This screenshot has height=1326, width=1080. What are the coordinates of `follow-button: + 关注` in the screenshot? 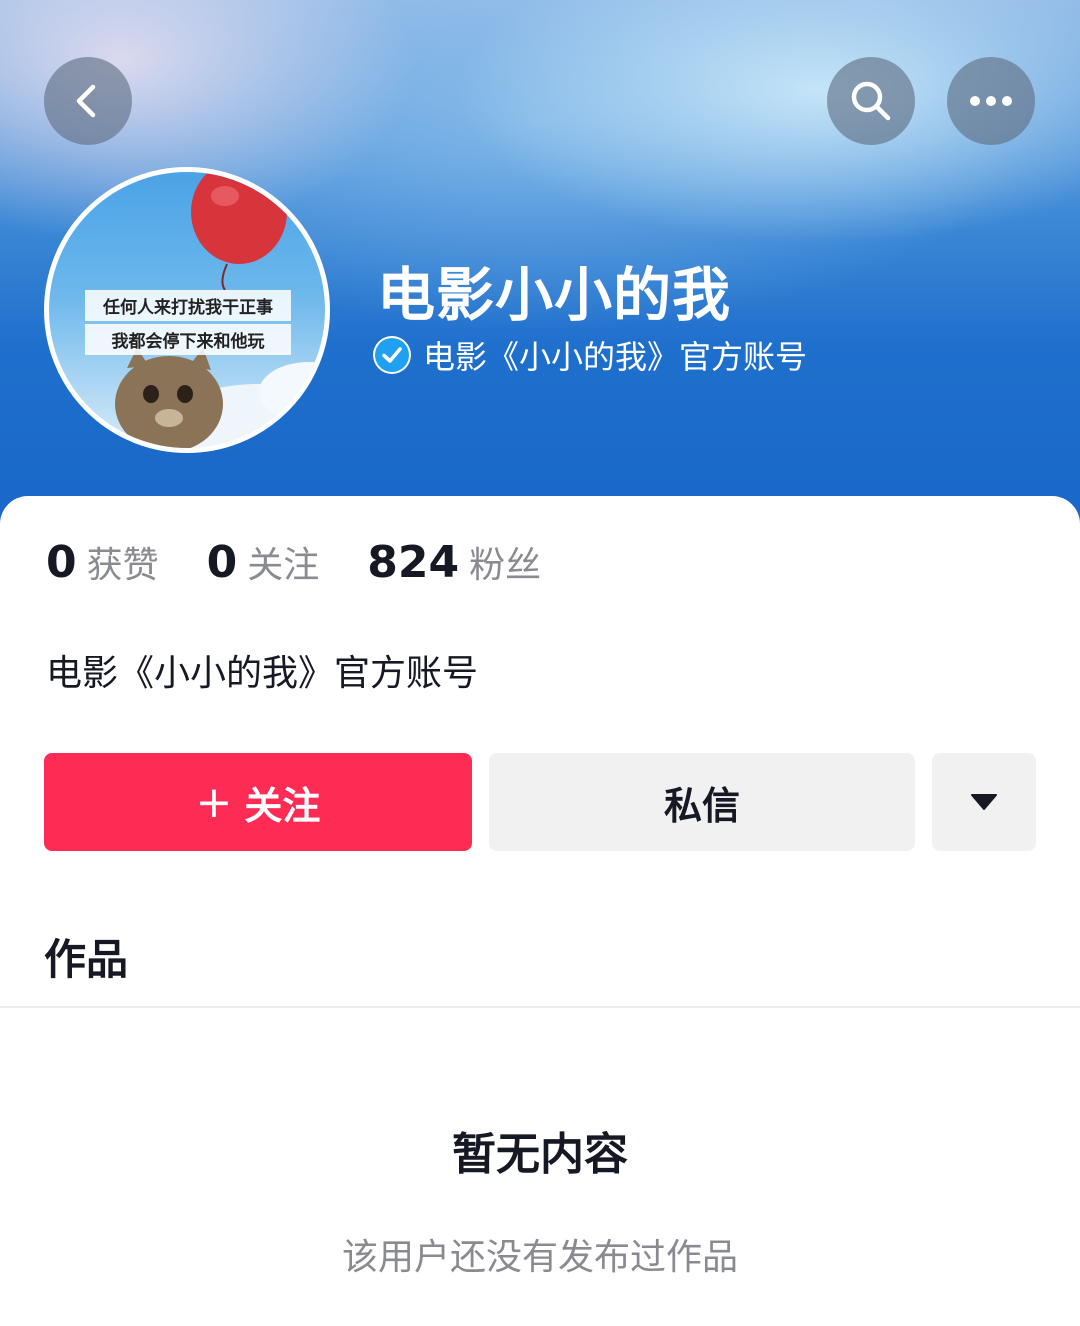 It's located at (258, 802).